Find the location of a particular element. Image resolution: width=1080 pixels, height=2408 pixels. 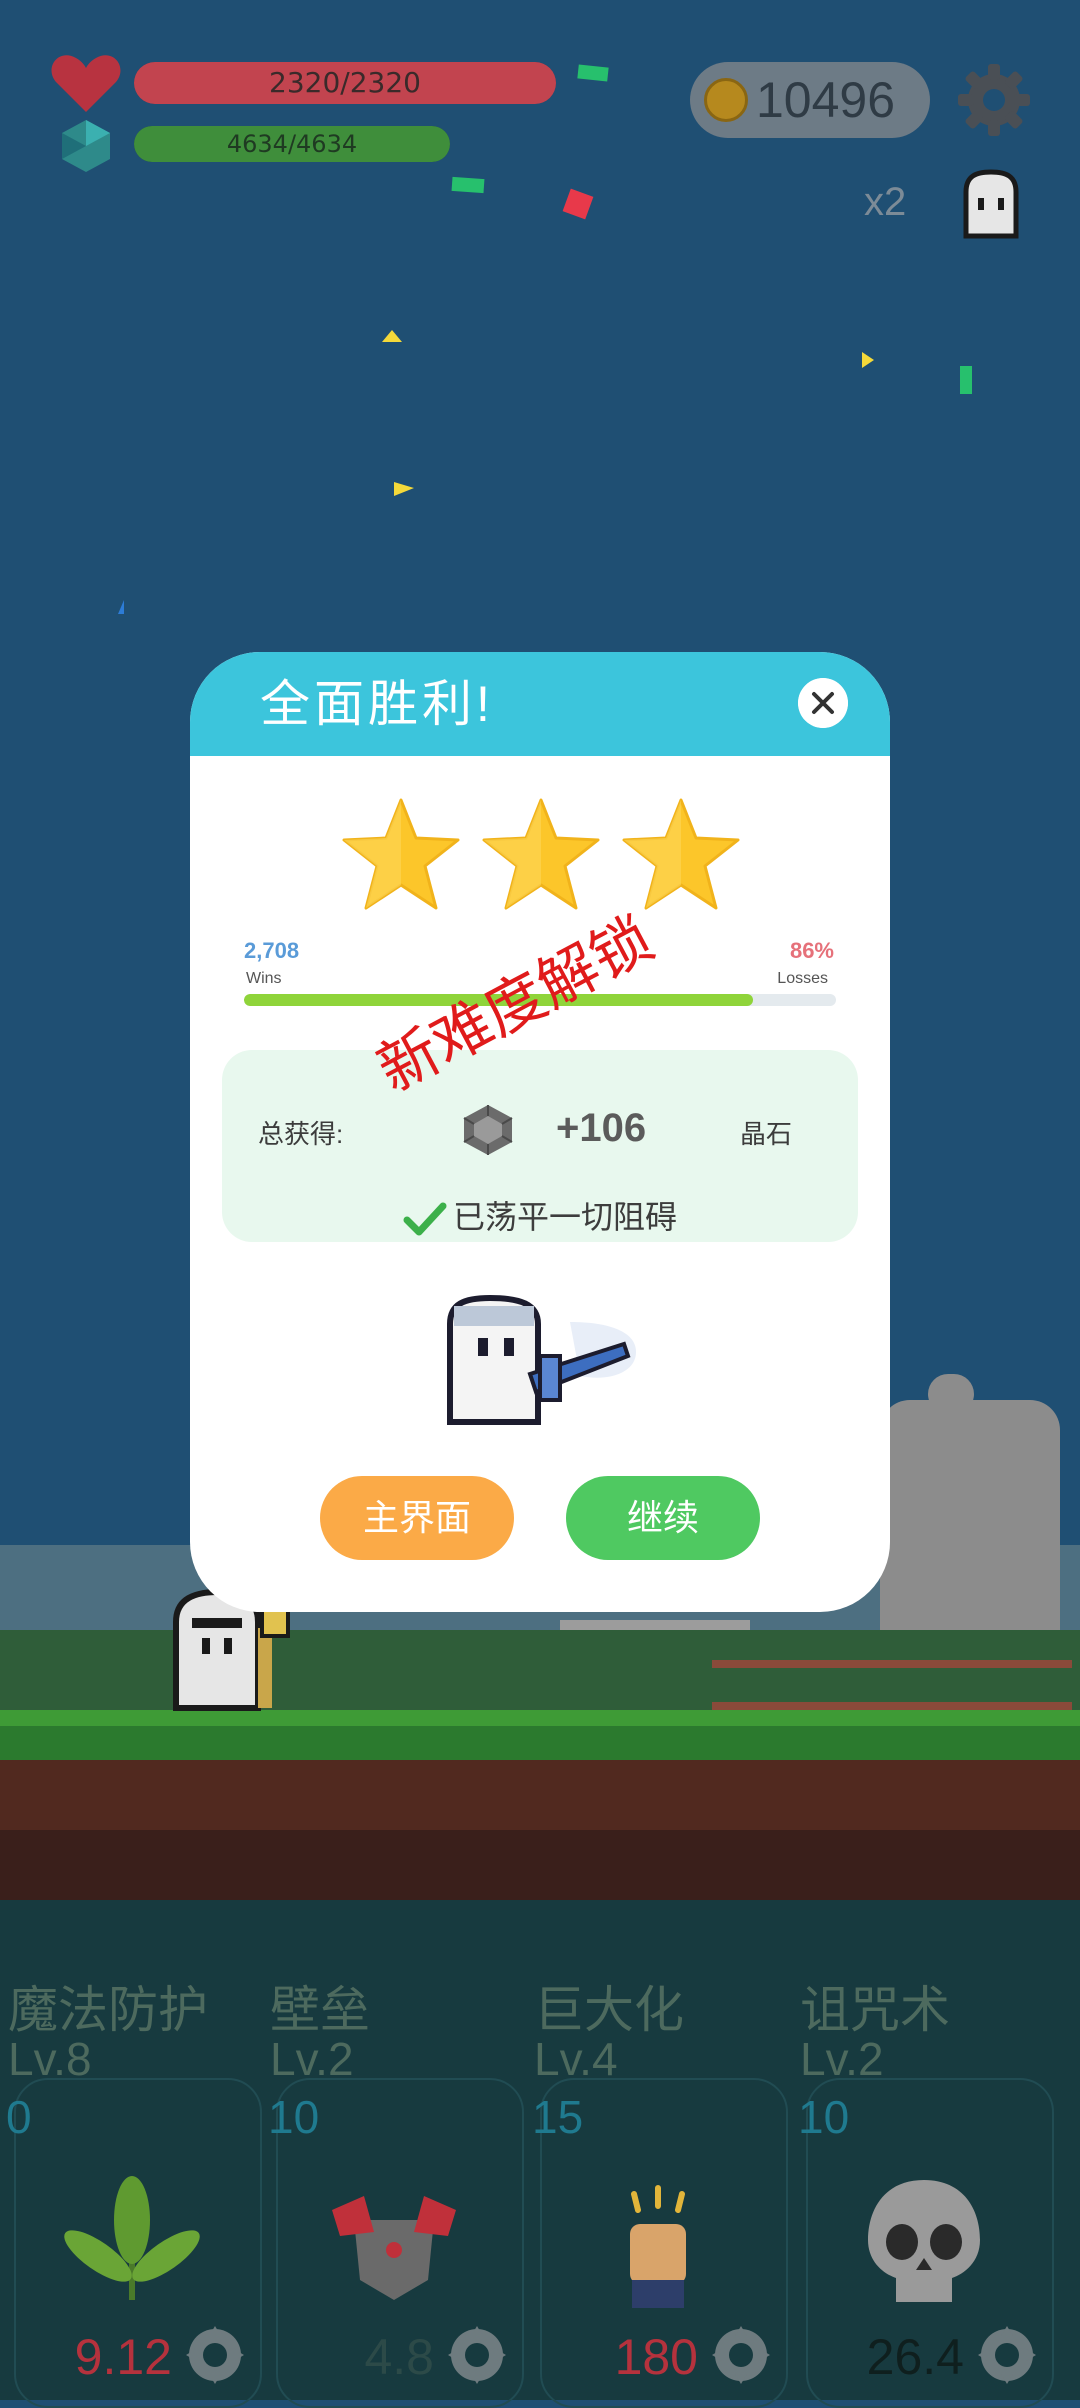

smoke-puff is located at coordinates (951, 1394).